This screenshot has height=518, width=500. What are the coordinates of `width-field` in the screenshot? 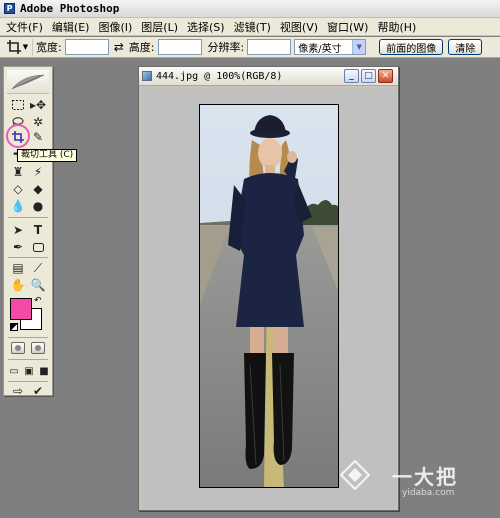 It's located at (86, 47).